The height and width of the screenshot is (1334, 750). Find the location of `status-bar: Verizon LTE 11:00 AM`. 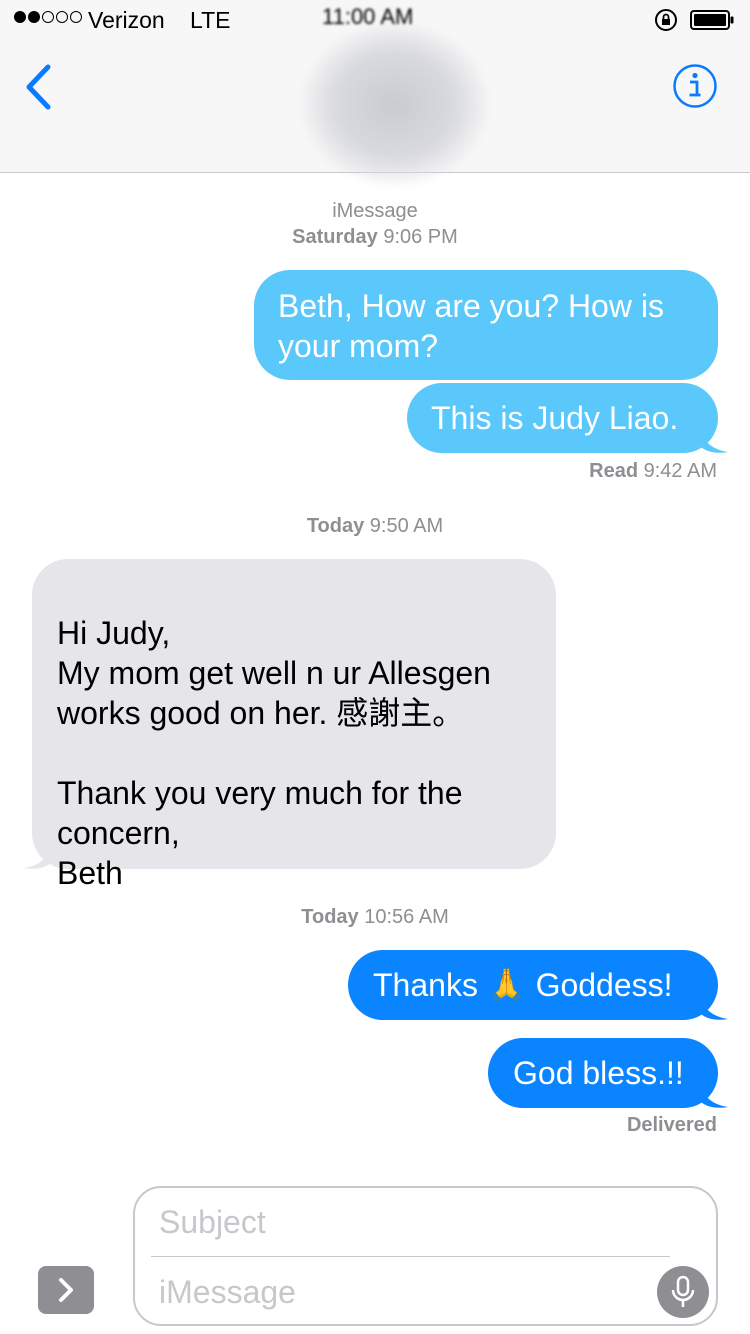

status-bar: Verizon LTE 11:00 AM is located at coordinates (375, 20).